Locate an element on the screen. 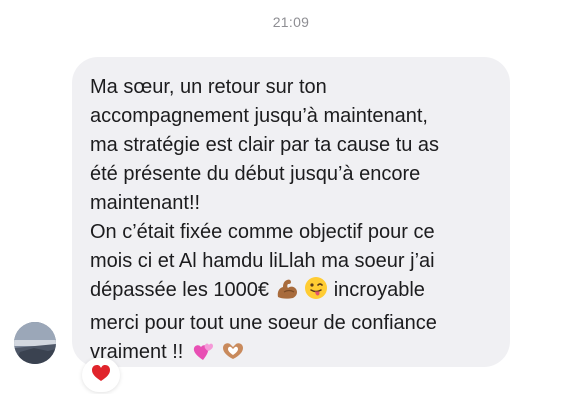 The width and height of the screenshot is (582, 394). message-line: dépassée les 1000€ incroyable is located at coordinates (291, 292).